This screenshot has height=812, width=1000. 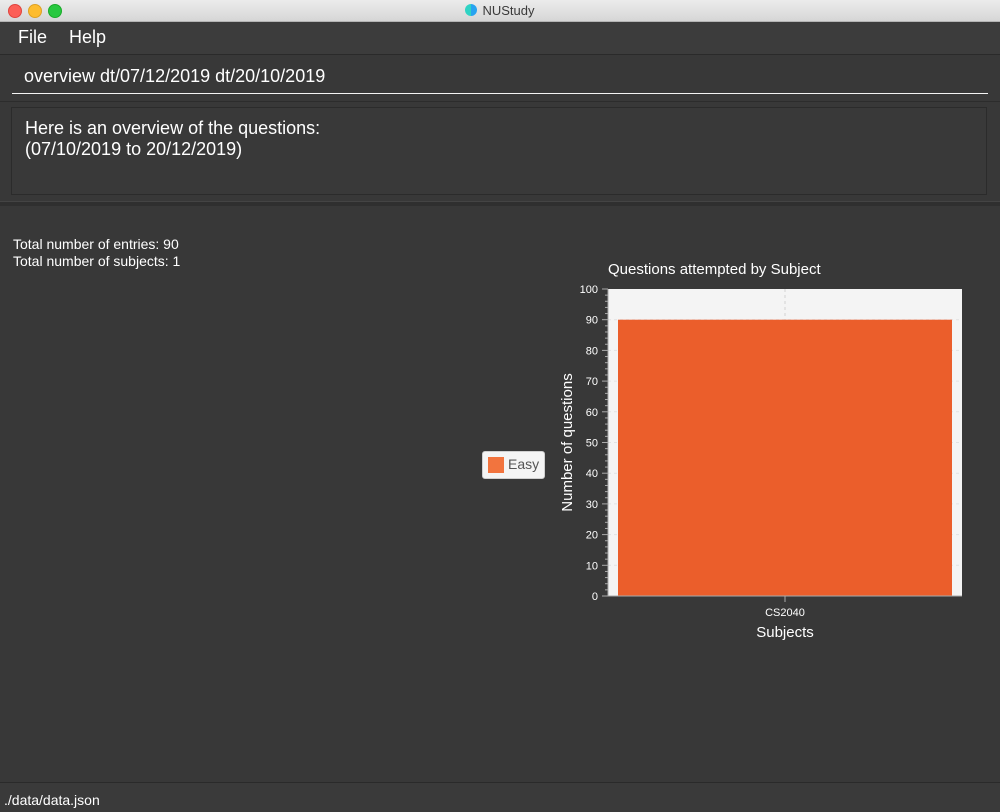 I want to click on app-icon, so click(x=471, y=10).